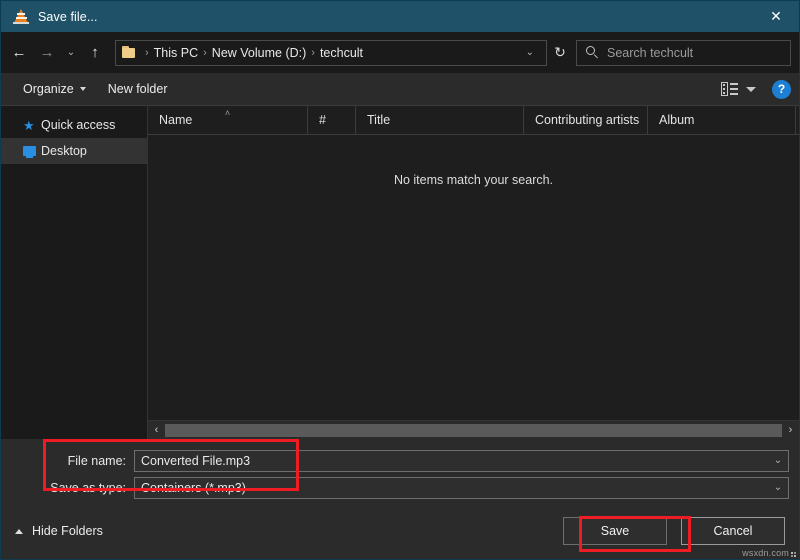 This screenshot has width=800, height=560. What do you see at coordinates (47, 53) in the screenshot?
I see `forward-icon: →` at bounding box center [47, 53].